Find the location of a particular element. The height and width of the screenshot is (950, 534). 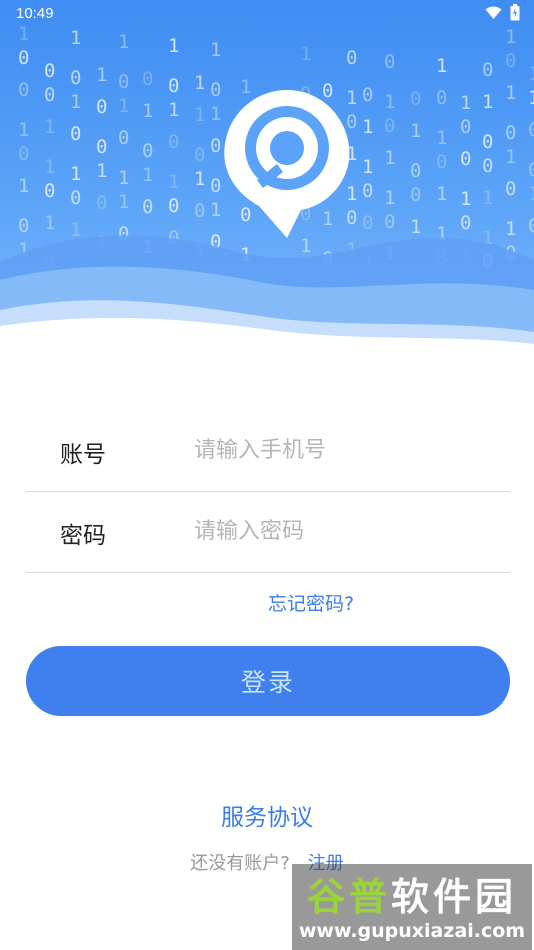

watermark: 谷普软件园 www.gupuxiazai.com is located at coordinates (412, 907).